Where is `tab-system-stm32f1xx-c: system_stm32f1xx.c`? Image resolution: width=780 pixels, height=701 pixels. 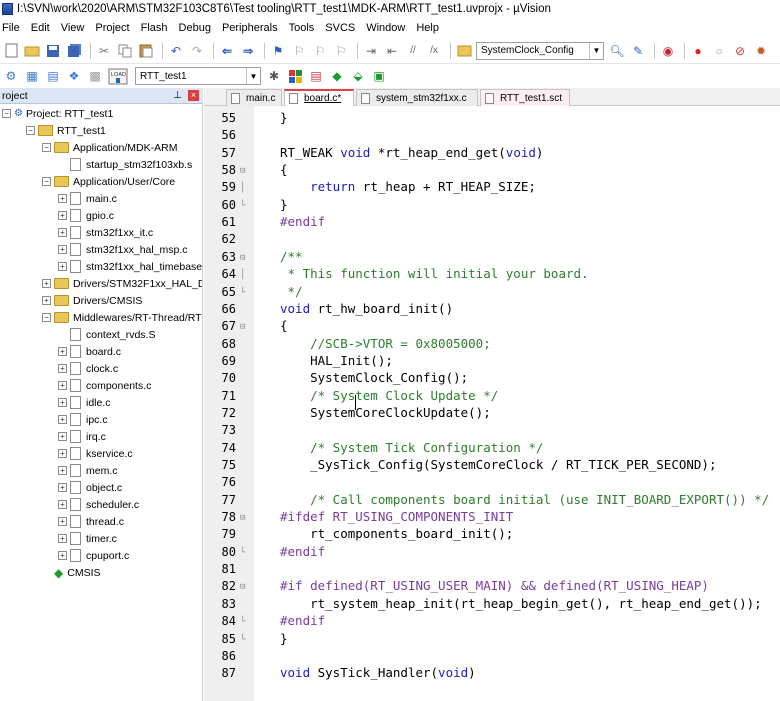
tab-system-stm32f1xx-c: system_stm32f1xx.c is located at coordinates (417, 97).